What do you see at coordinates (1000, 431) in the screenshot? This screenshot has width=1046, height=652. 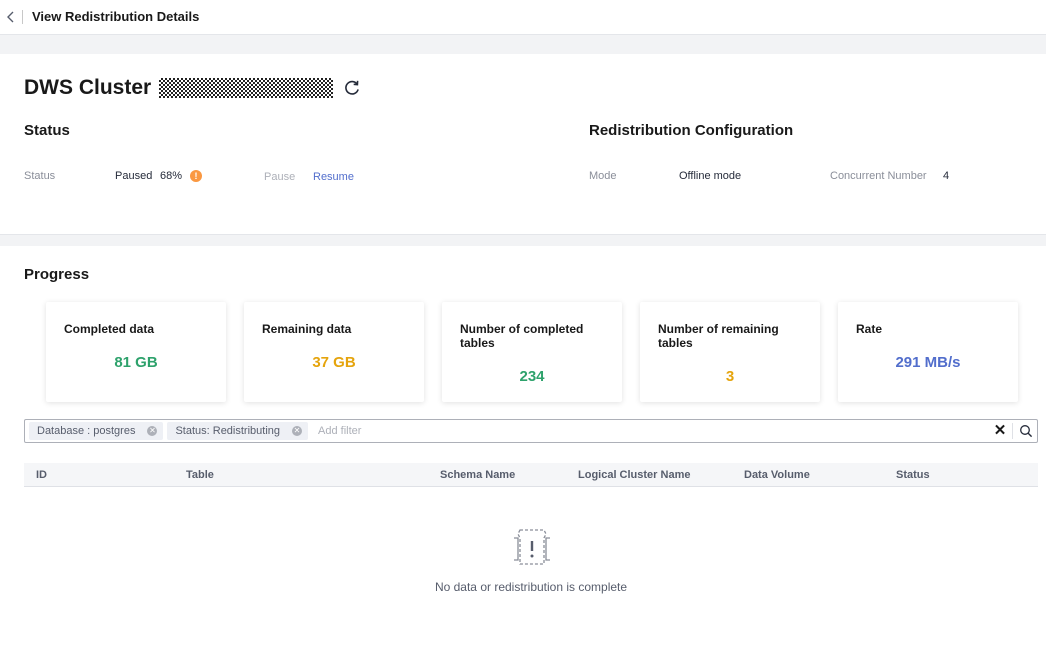 I see `close-icon: ✕` at bounding box center [1000, 431].